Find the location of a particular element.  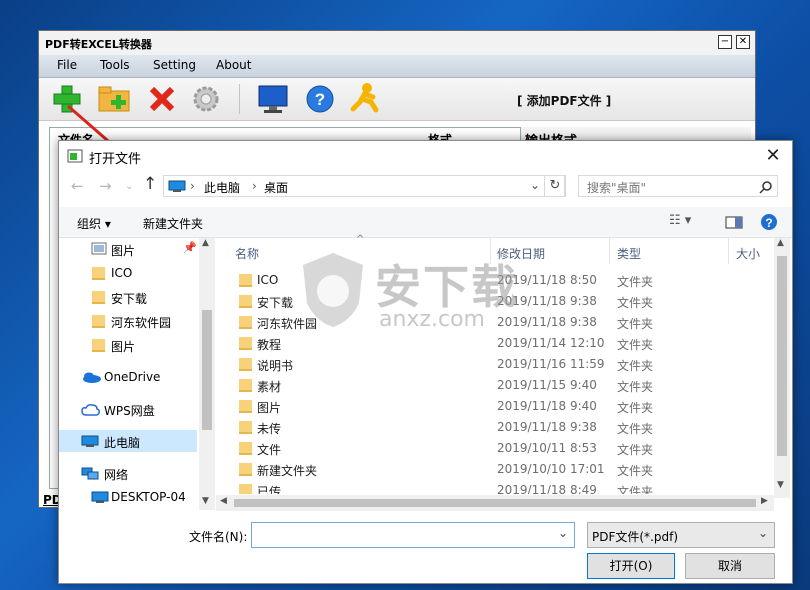

nav-item-anxz: 安下载 is located at coordinates (128, 297).